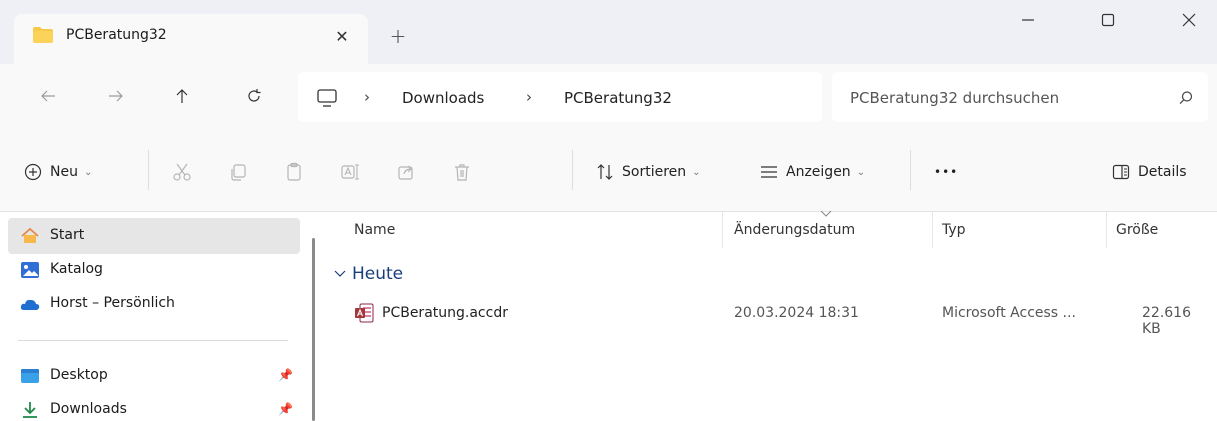 This screenshot has height=421, width=1217. I want to click on new-button-label: Neu, so click(64, 172).